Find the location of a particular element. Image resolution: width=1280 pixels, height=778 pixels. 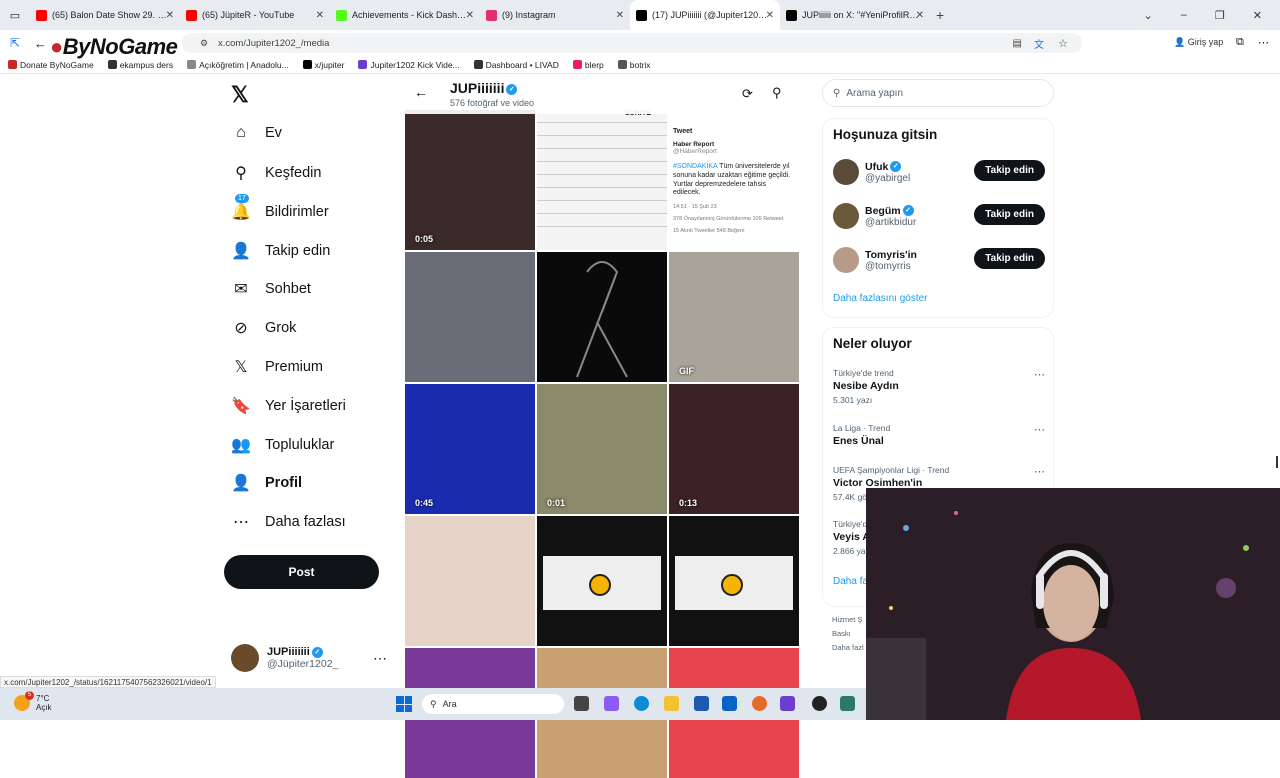

new-tab-button: + is located at coordinates (940, 15).